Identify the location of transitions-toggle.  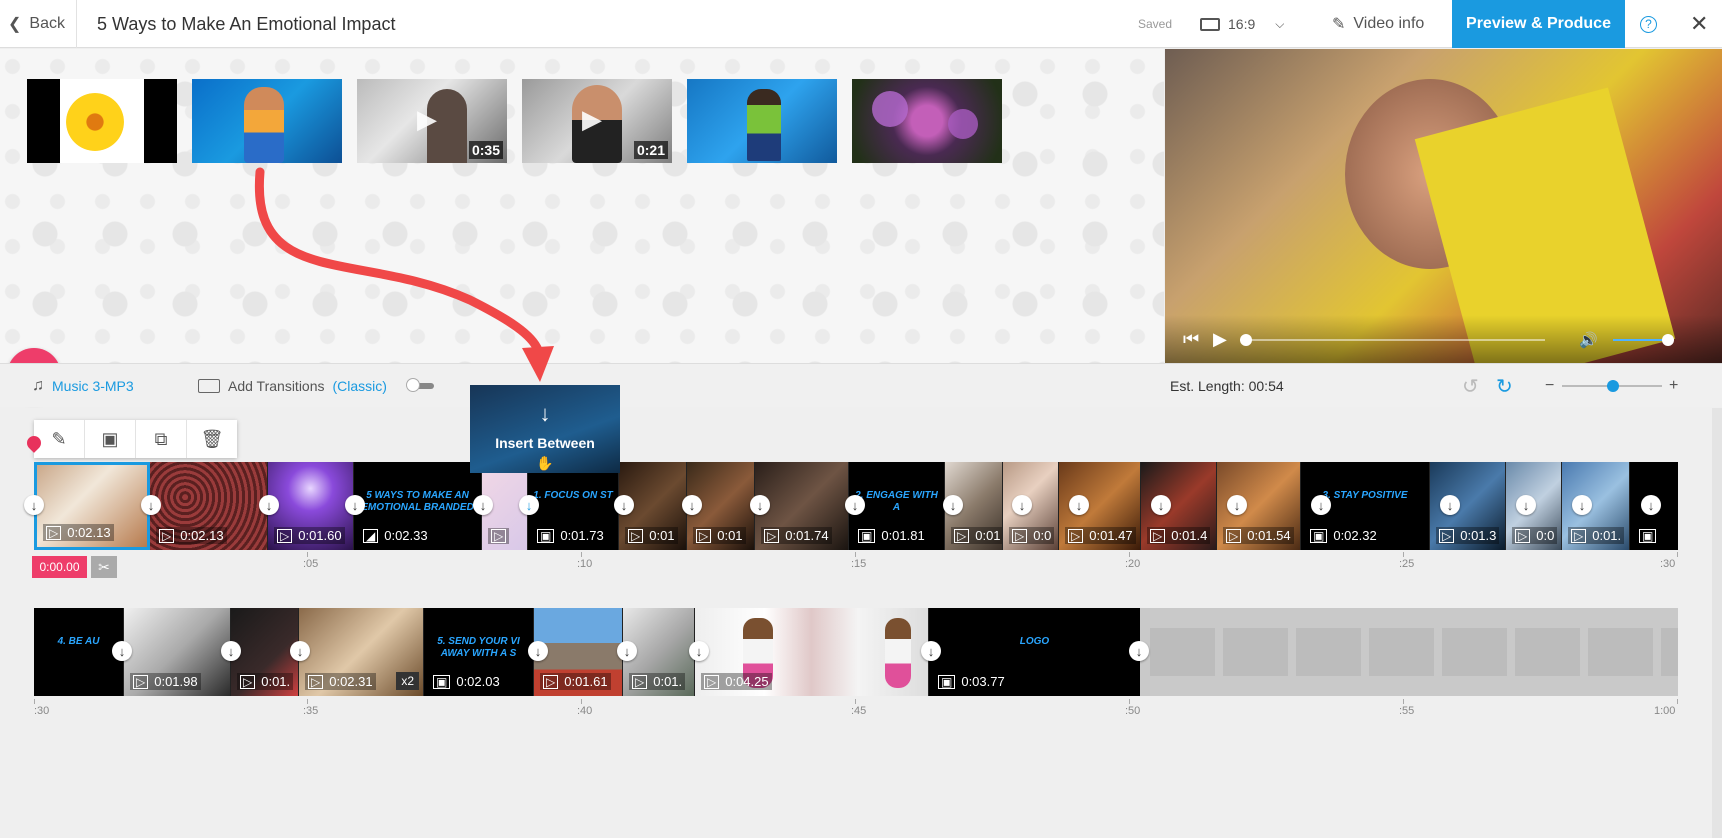
(420, 386).